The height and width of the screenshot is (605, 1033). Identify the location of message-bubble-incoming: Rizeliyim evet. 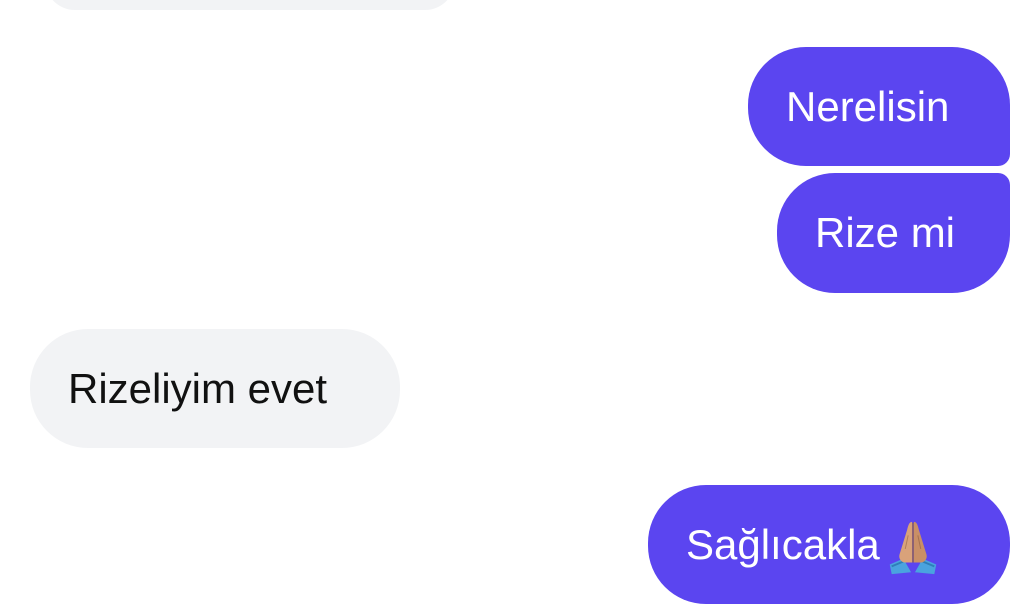
(215, 388).